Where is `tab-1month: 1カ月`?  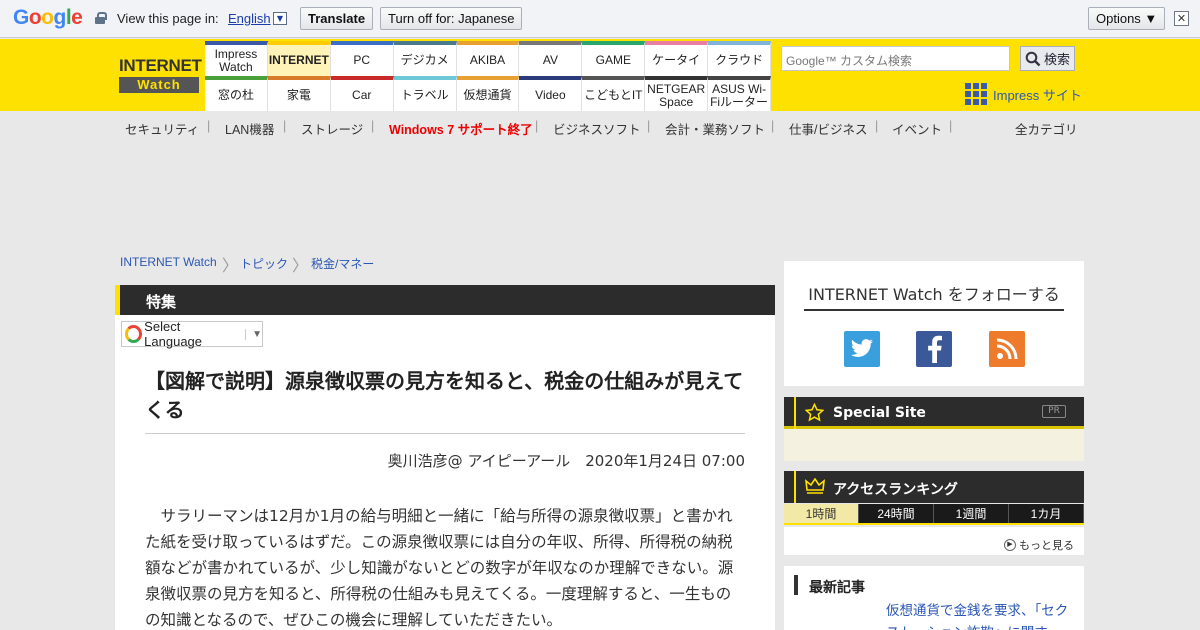 tab-1month: 1カ月 is located at coordinates (1046, 513).